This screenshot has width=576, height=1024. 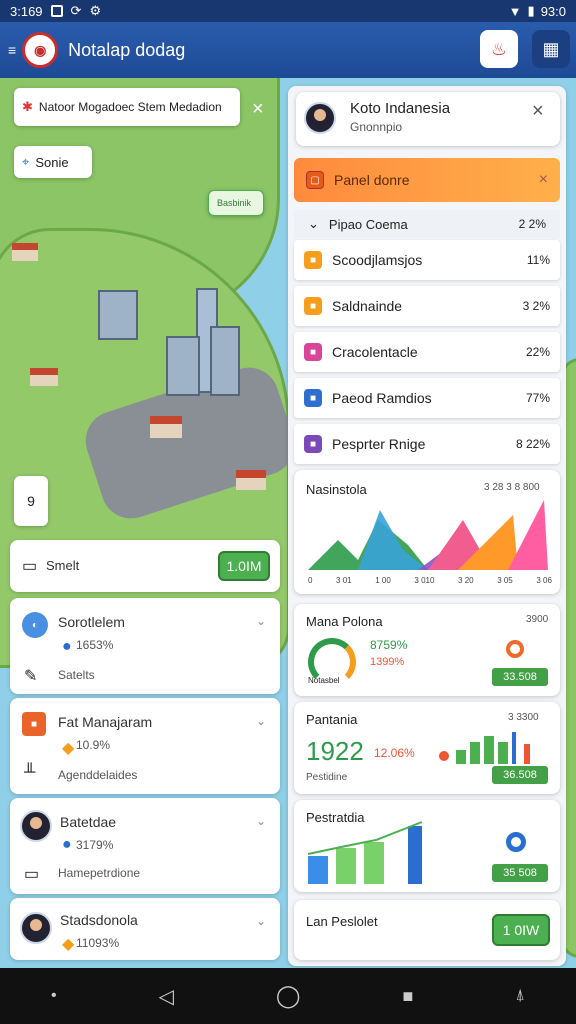 I want to click on accessibility-icon: ⍋, so click(x=520, y=996).